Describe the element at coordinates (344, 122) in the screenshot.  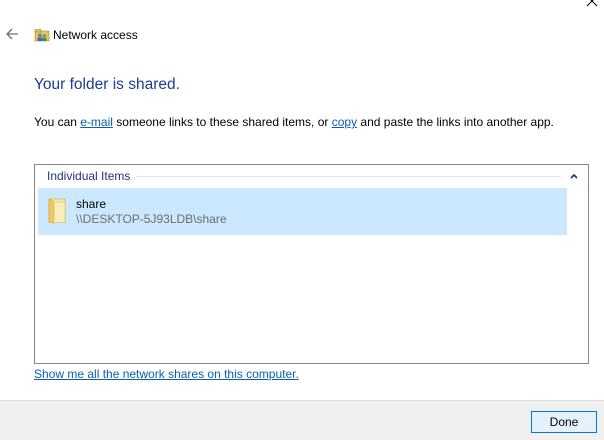
I see `copy-link: copy` at that location.